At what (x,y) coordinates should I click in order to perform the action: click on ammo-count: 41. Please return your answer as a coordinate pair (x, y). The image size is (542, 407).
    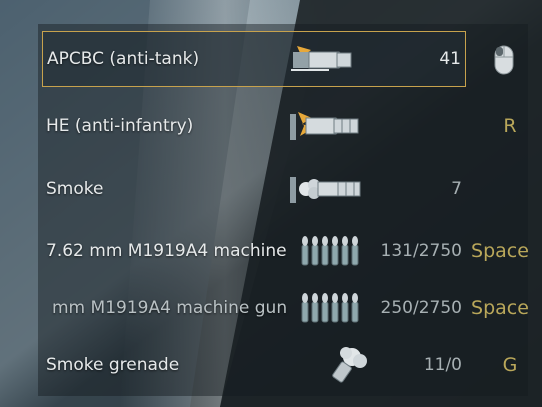
    Looking at the image, I should click on (450, 59).